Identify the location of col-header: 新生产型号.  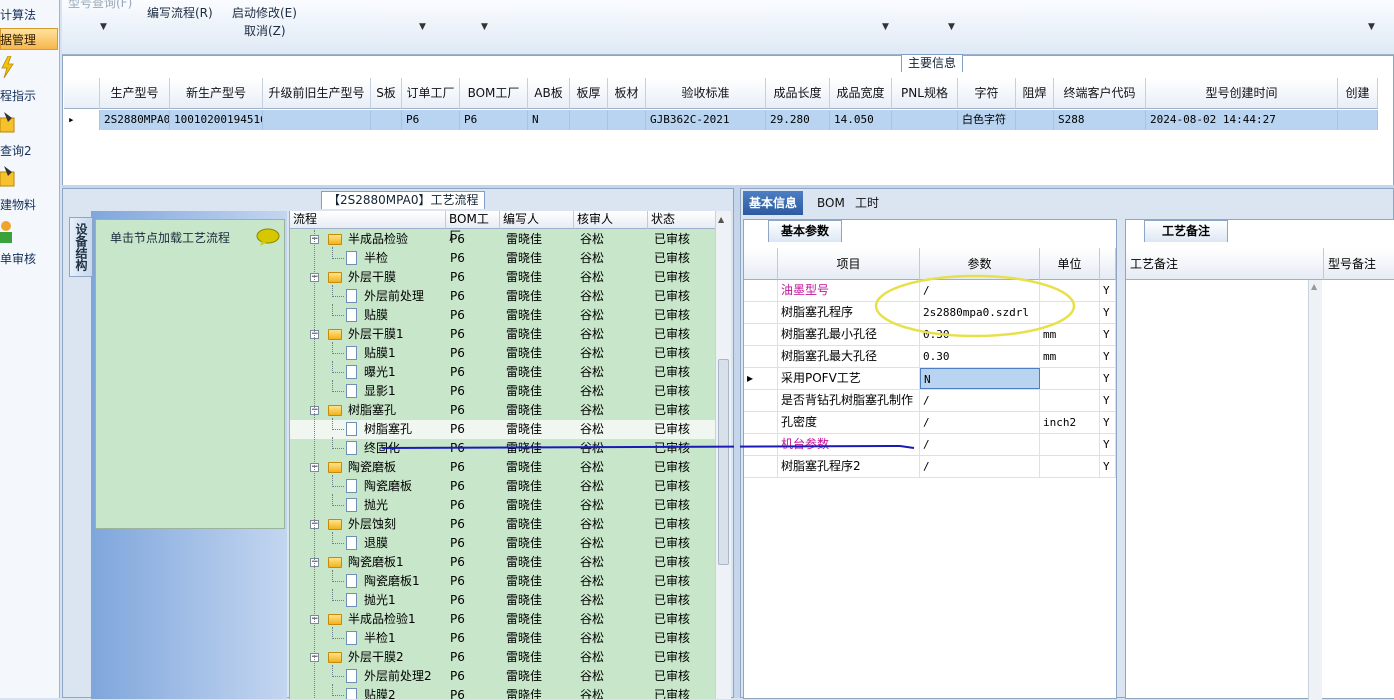
(216, 93).